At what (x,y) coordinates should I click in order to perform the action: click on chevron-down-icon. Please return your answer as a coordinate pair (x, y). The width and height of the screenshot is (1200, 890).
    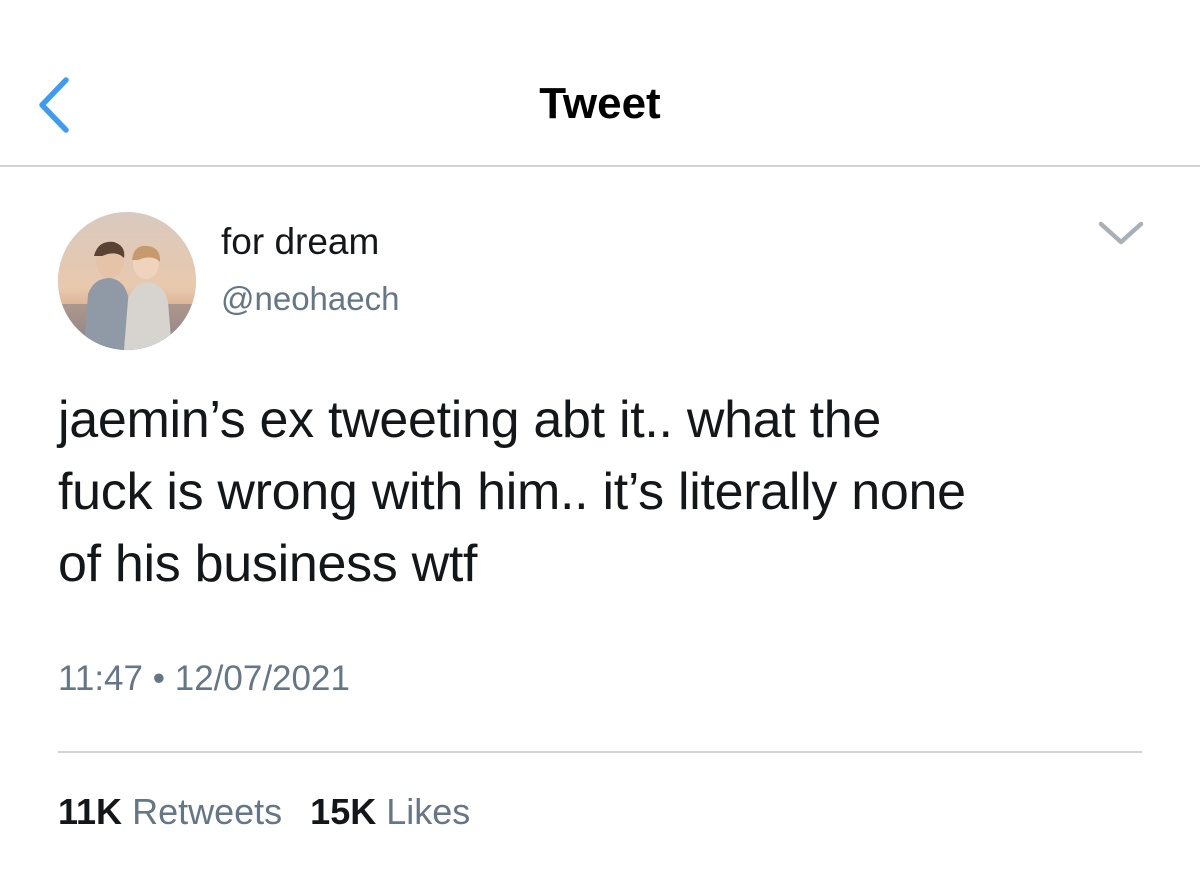
    Looking at the image, I should click on (1121, 233).